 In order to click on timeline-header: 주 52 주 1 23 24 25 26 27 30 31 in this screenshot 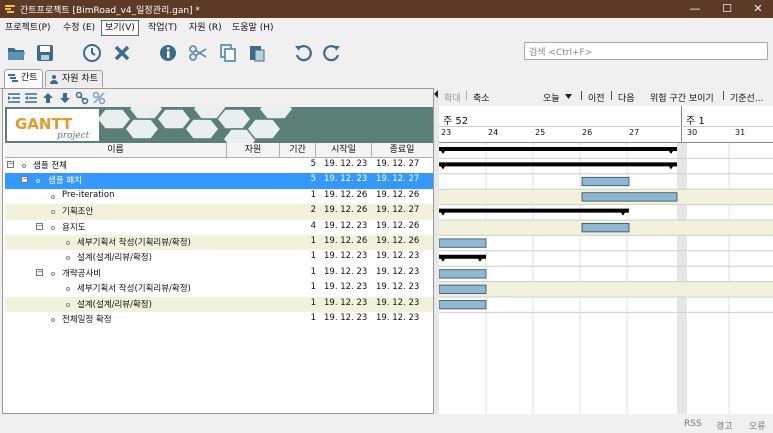, I will do `click(606, 124)`.